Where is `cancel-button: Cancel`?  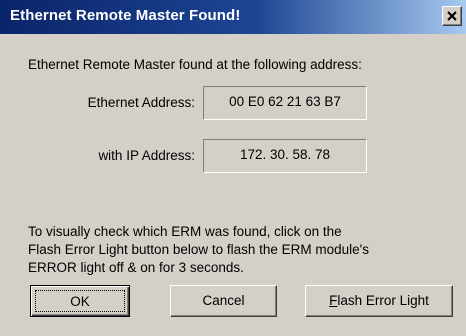
cancel-button: Cancel is located at coordinates (223, 301).